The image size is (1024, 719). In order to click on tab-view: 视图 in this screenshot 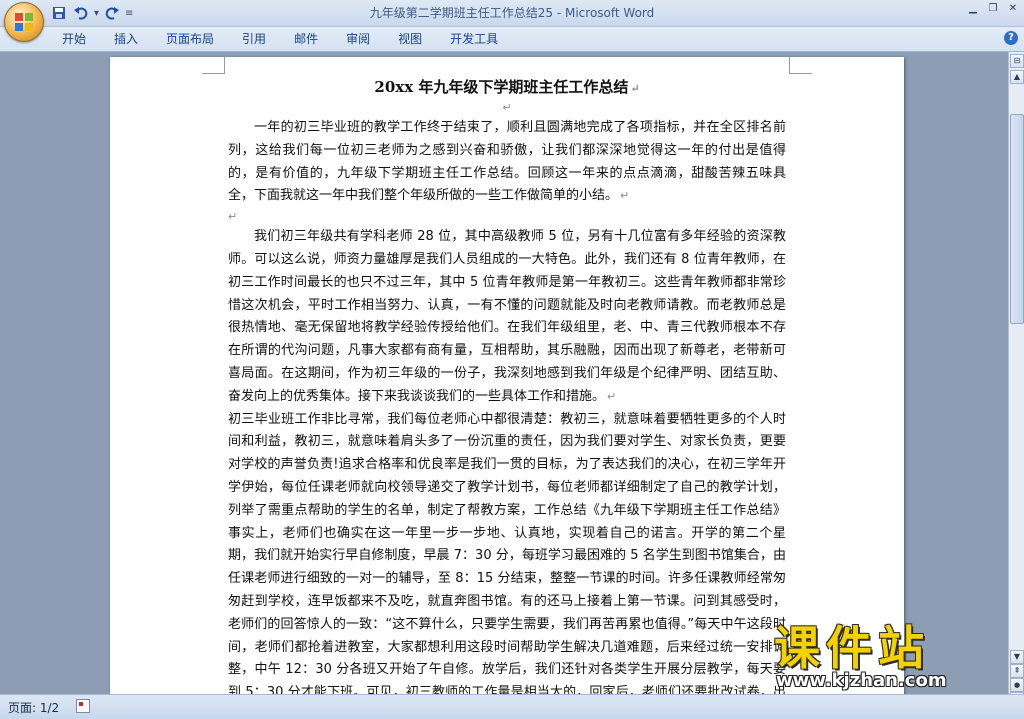, I will do `click(410, 39)`.